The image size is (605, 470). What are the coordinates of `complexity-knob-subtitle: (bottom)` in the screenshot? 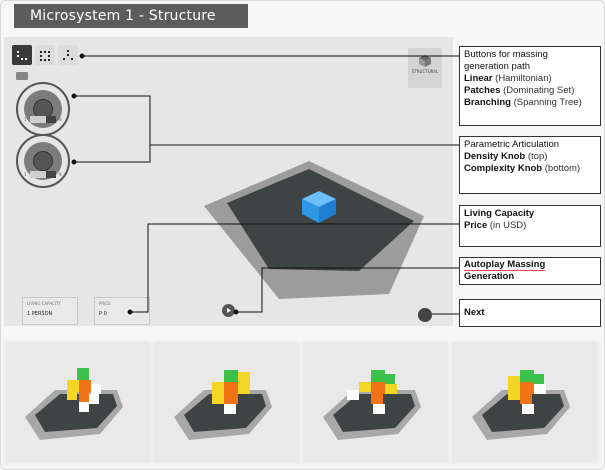 It's located at (561, 168).